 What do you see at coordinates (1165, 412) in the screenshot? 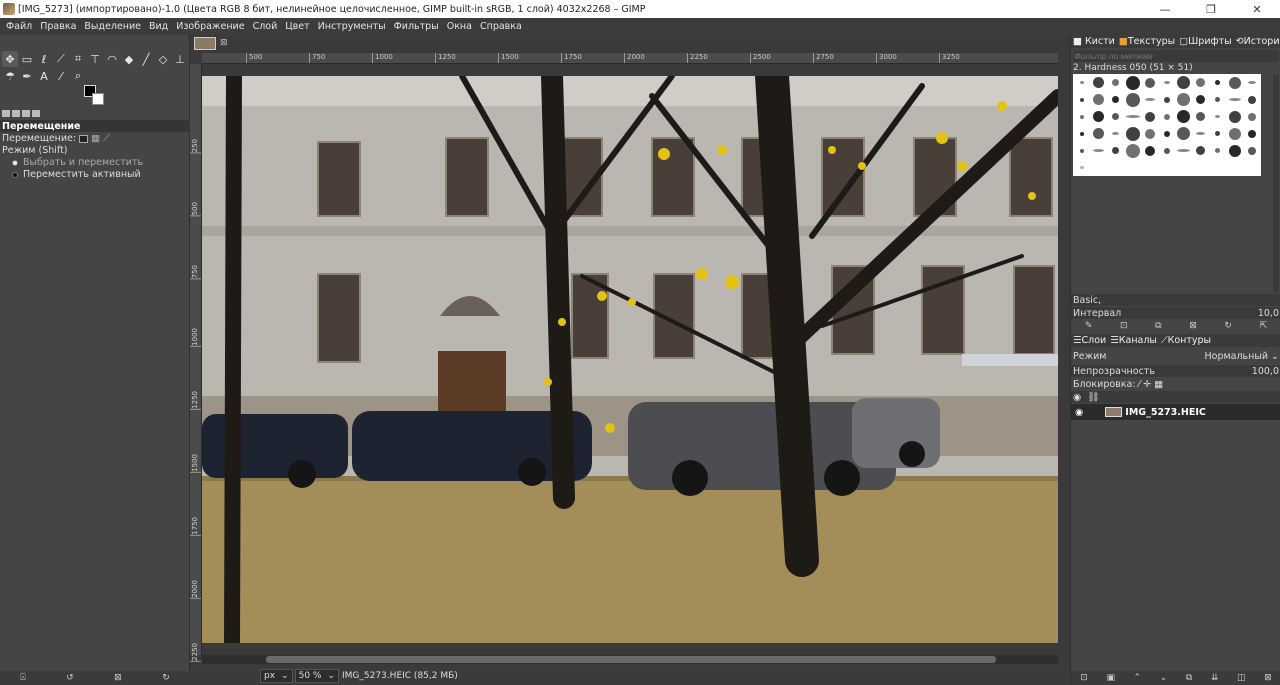
I see `layer-name: IMG_5273.HEIC` at bounding box center [1165, 412].